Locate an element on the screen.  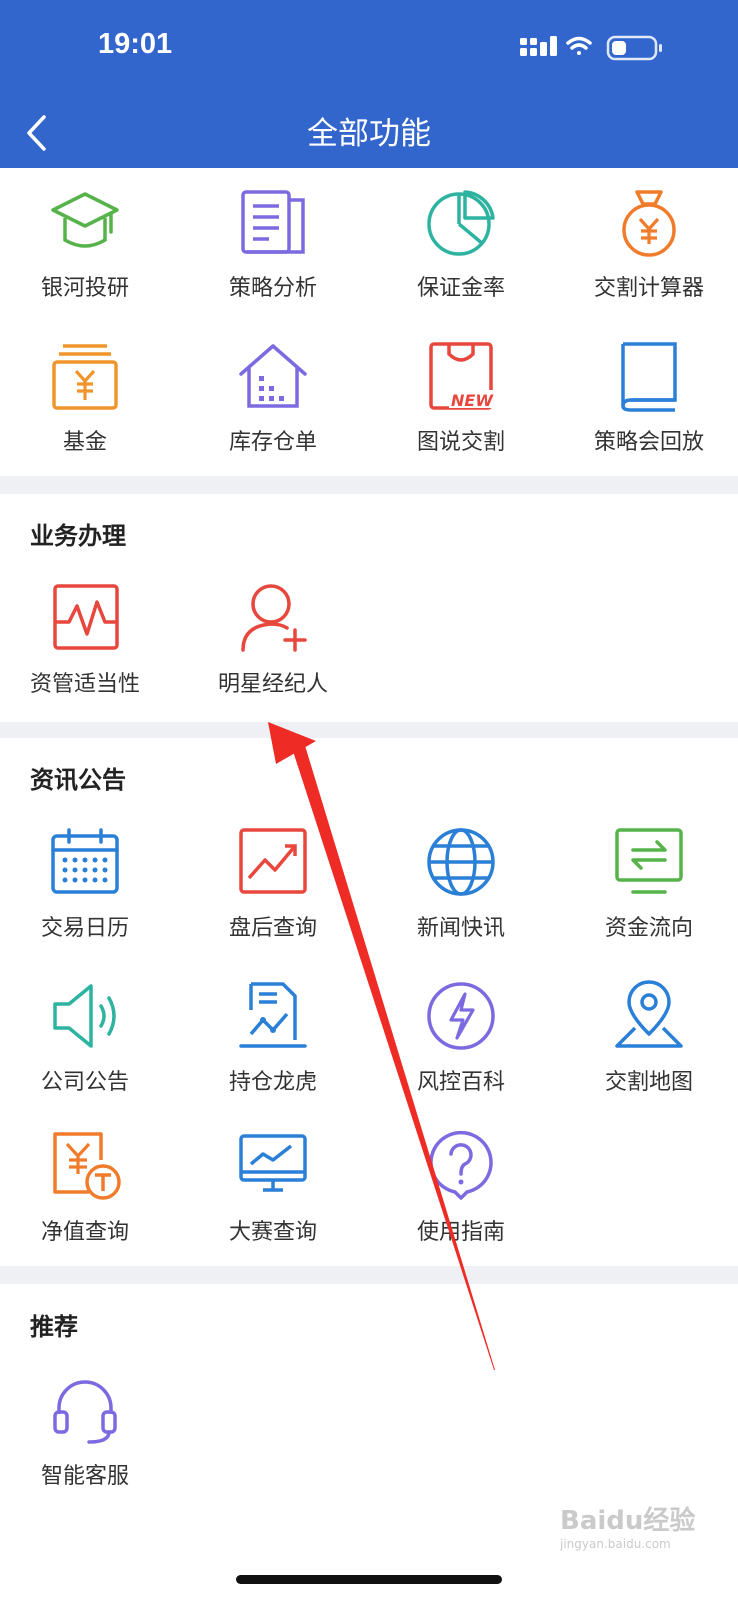
pie-chart-icon is located at coordinates (461, 223).